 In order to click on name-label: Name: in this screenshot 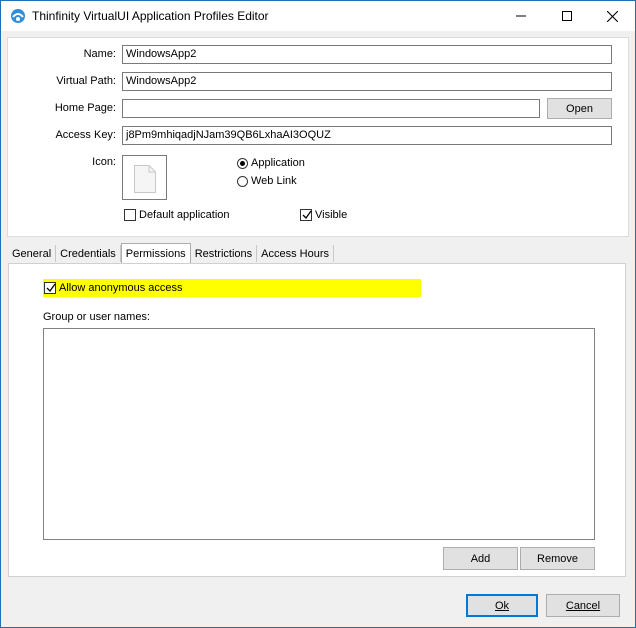, I will do `click(99, 54)`.